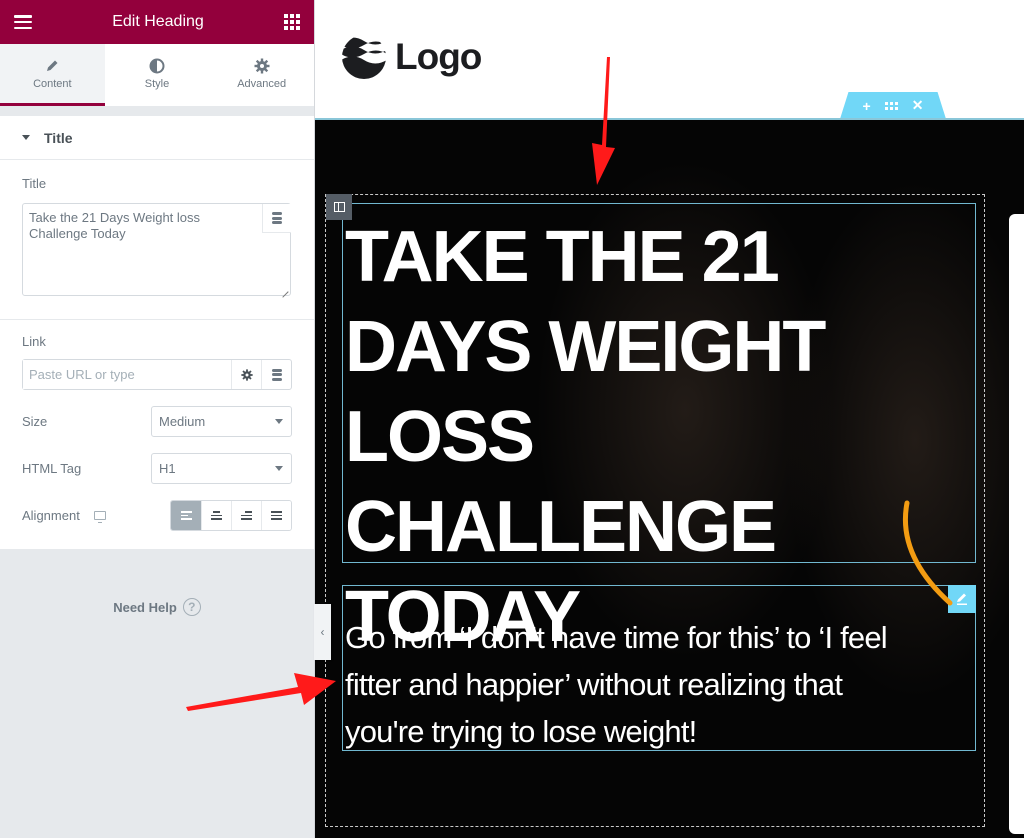 Image resolution: width=1024 pixels, height=838 pixels. Describe the element at coordinates (221, 468) in the screenshot. I see `html-tag-select: H1` at that location.